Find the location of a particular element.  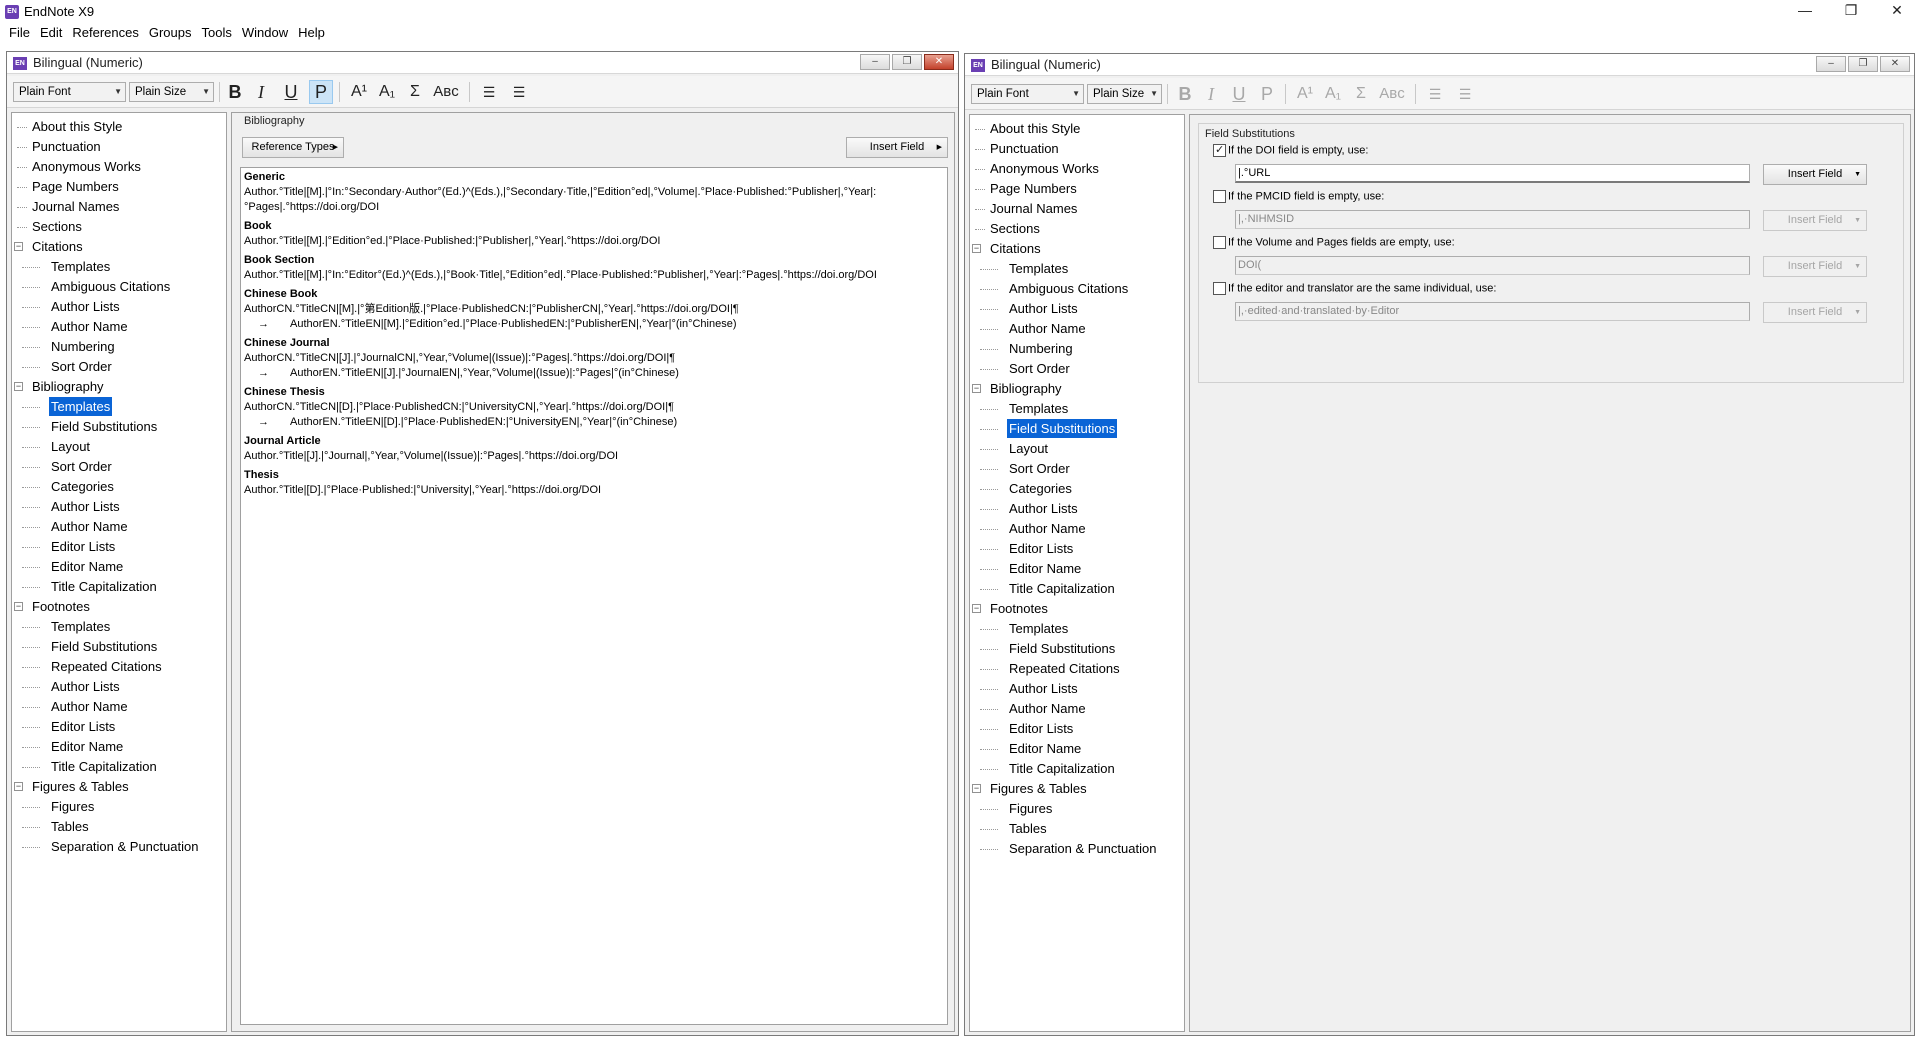

tree-item-footnotes-author-name: Author Name is located at coordinates (1077, 709).